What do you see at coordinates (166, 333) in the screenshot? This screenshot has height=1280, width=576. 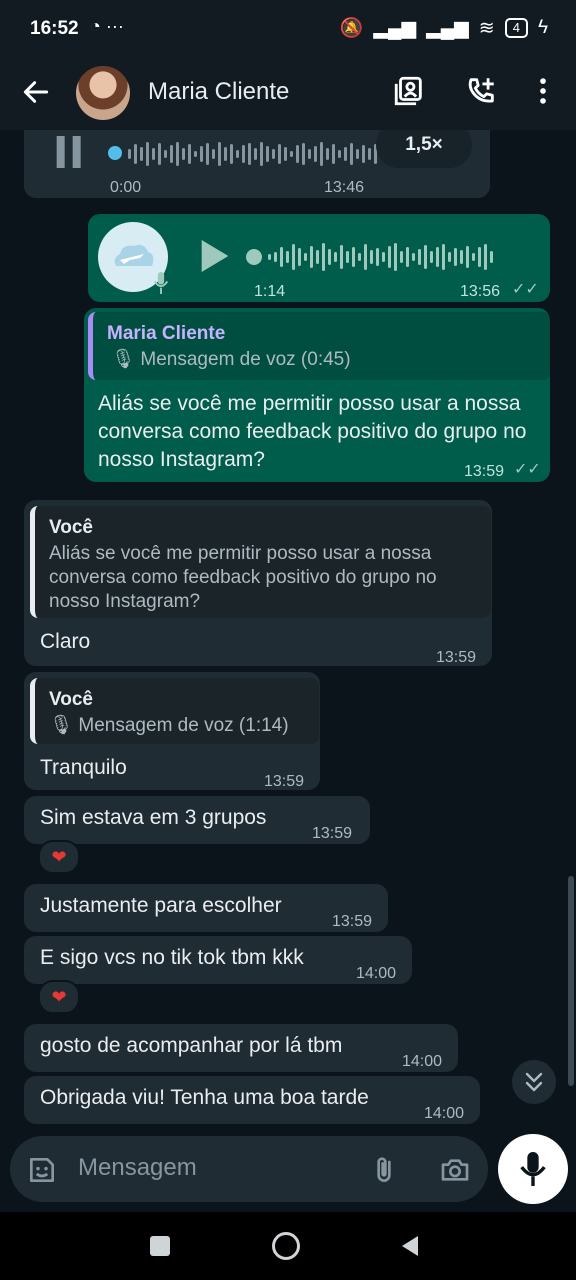 I see `quoted-sender: Maria Cliente` at bounding box center [166, 333].